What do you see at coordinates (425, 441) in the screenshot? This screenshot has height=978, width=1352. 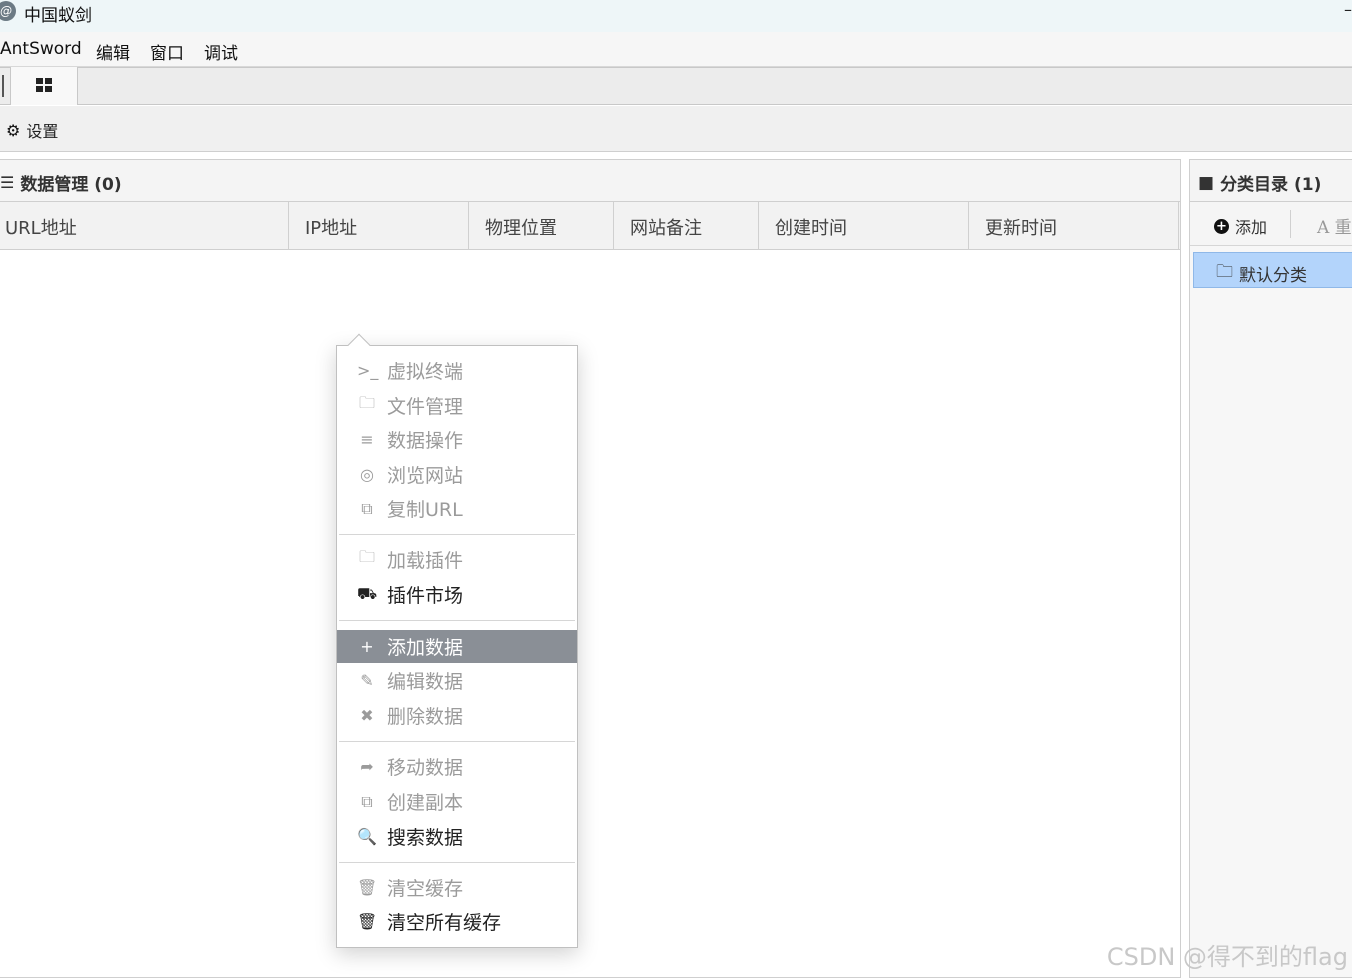 I see `context-menu-item-label: 数据操作` at bounding box center [425, 441].